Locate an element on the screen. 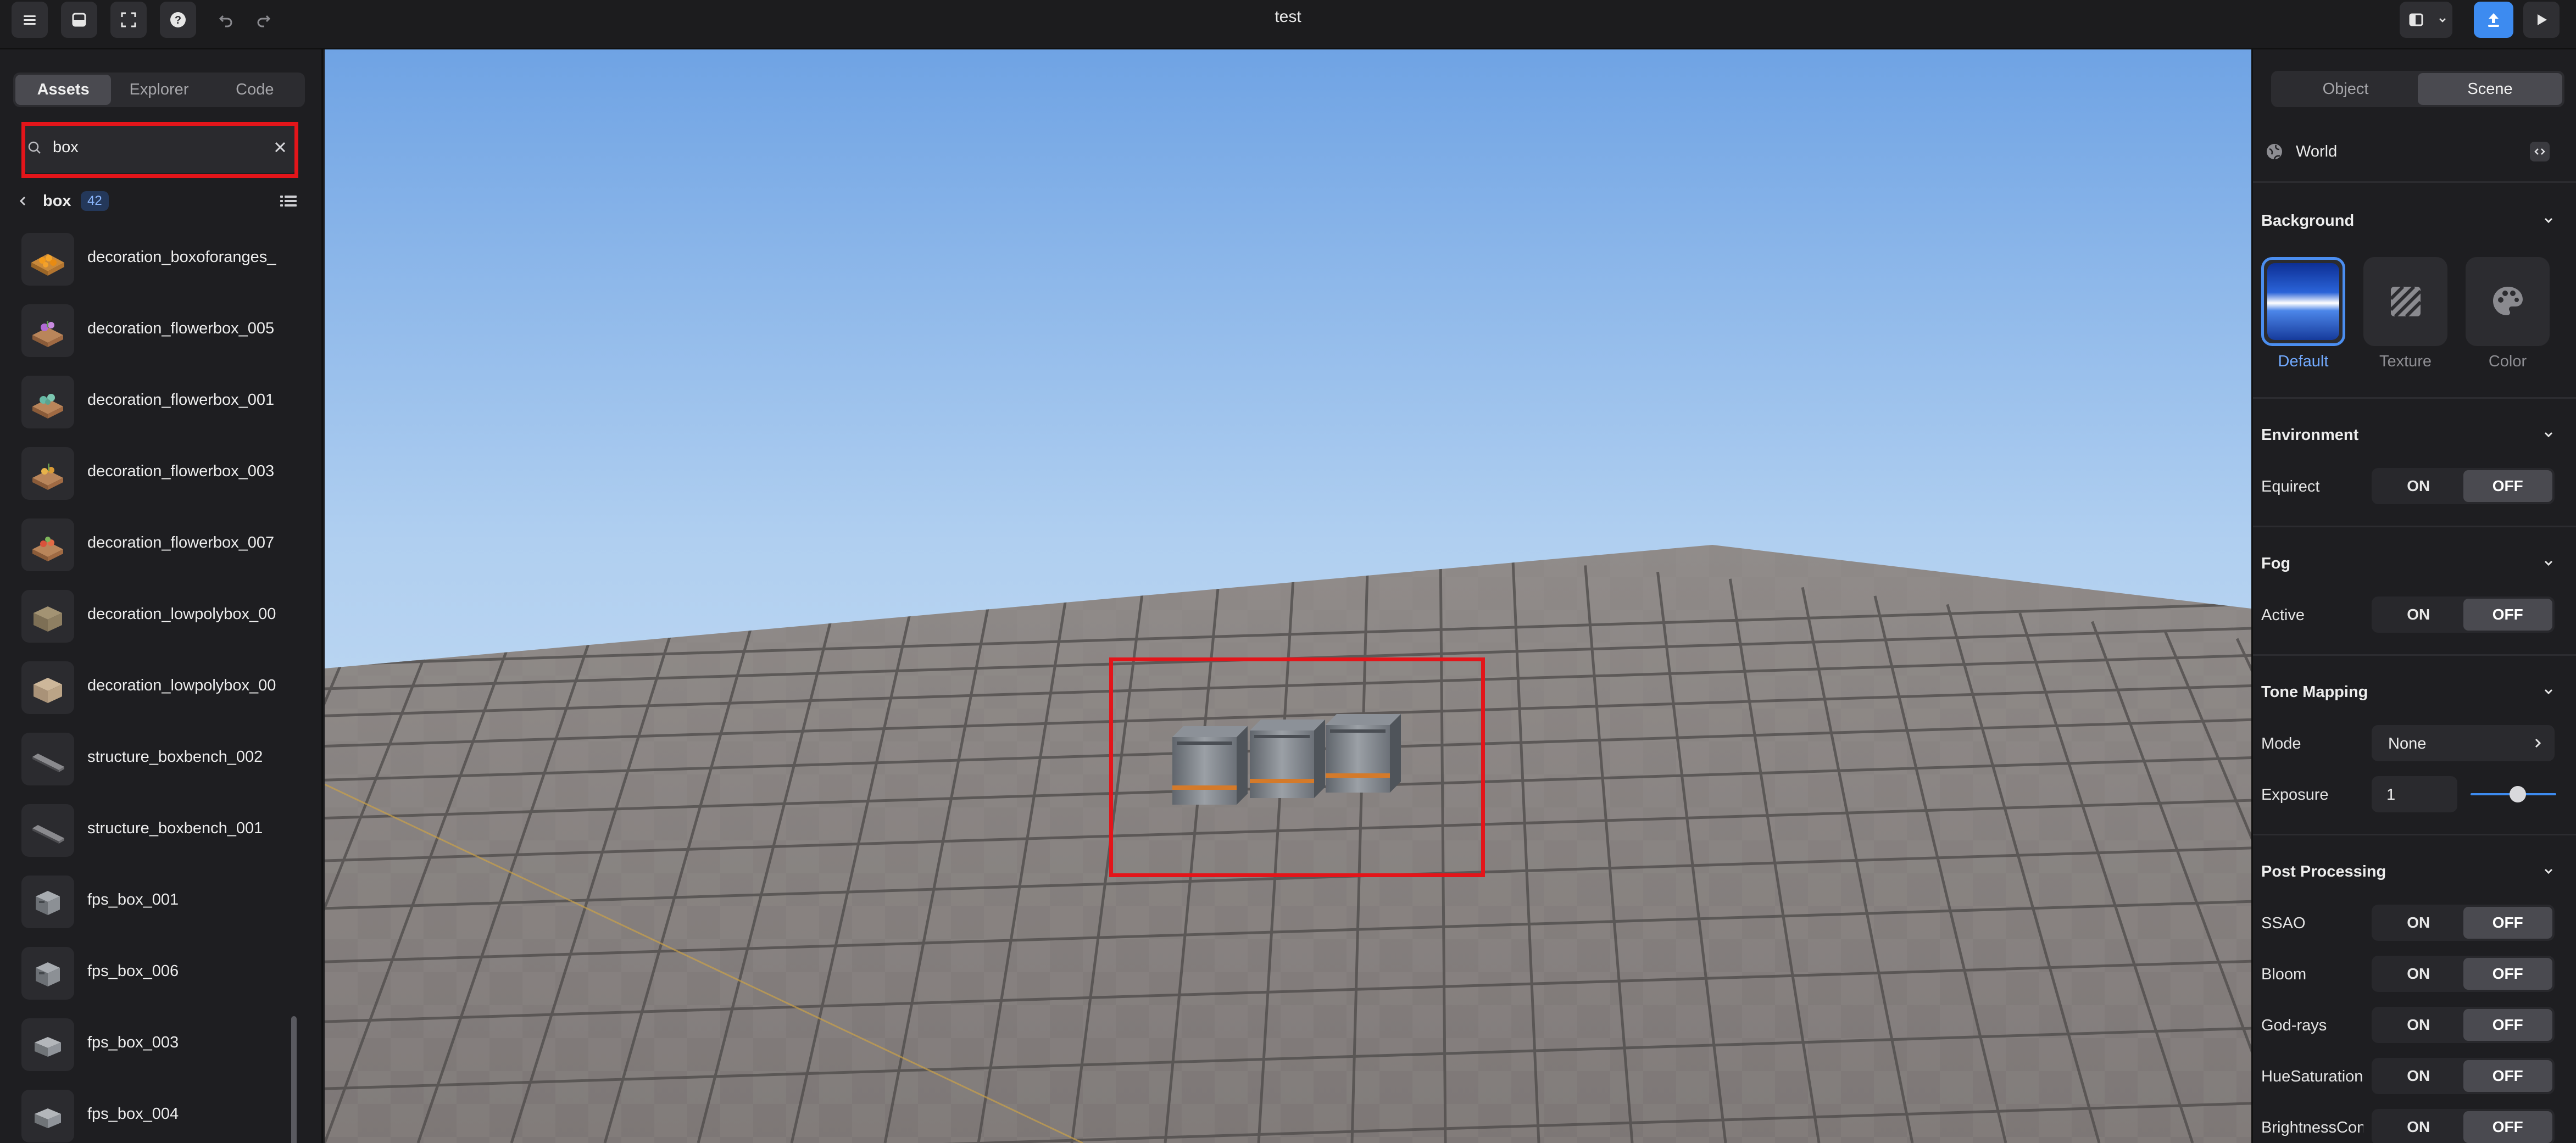 Image resolution: width=2576 pixels, height=1143 pixels. asset-list-item: decoration_flowerbox_003 is located at coordinates (143, 475).